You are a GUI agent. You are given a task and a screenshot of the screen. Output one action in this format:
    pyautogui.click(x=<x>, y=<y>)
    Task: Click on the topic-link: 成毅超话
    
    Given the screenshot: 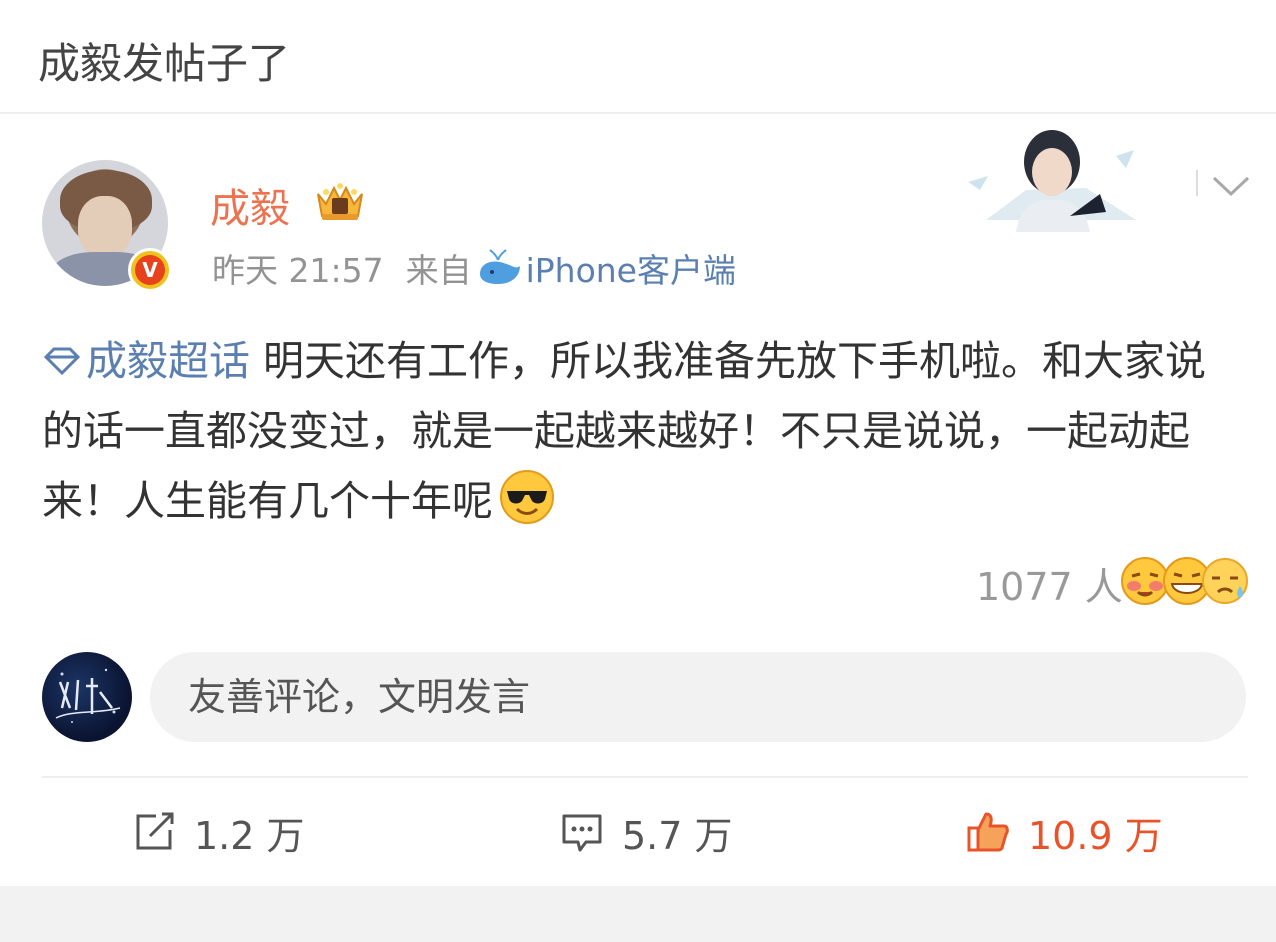 What is the action you would take?
    pyautogui.click(x=146, y=361)
    